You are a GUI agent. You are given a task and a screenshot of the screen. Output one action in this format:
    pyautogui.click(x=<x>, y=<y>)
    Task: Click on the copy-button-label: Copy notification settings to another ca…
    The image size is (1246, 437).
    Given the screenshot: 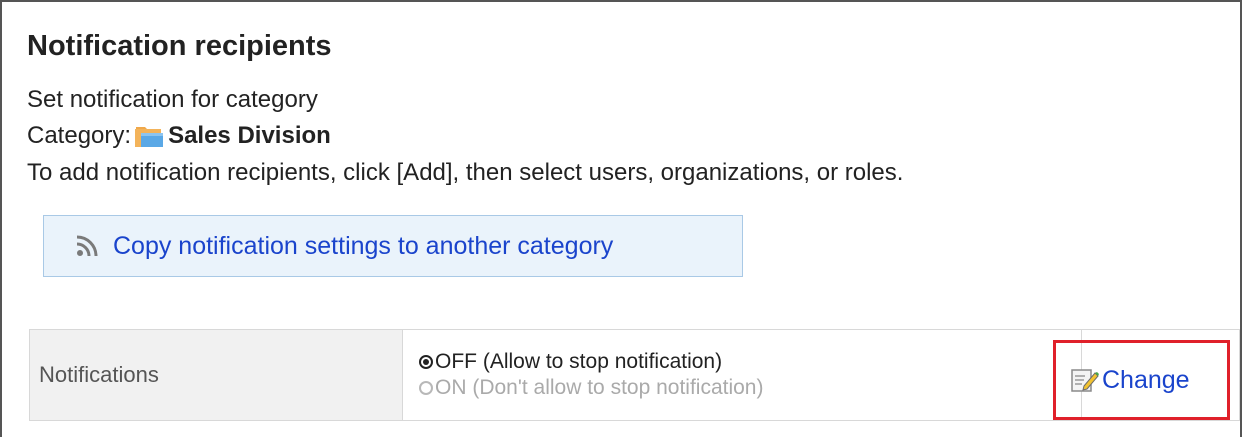 What is the action you would take?
    pyautogui.click(x=363, y=245)
    